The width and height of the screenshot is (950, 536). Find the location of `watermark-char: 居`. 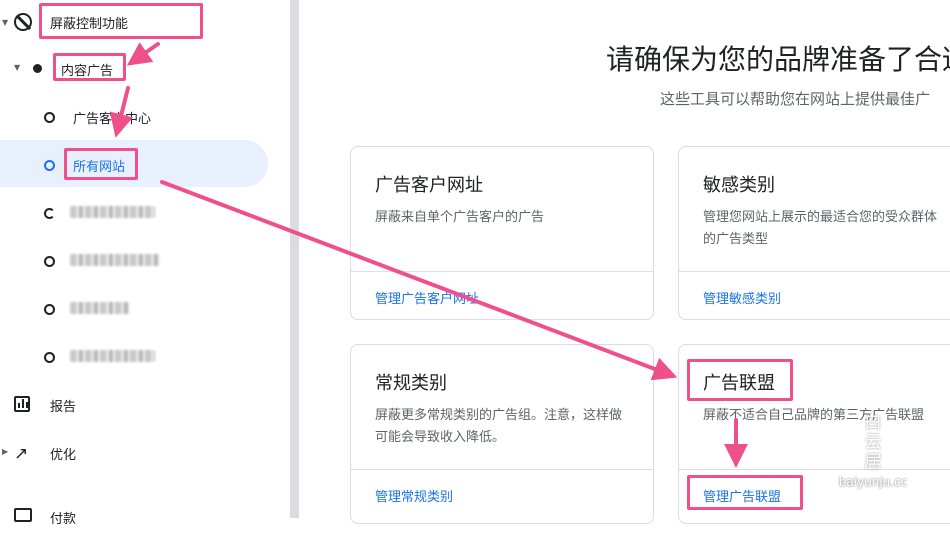

watermark-char: 居 is located at coordinates (873, 462).